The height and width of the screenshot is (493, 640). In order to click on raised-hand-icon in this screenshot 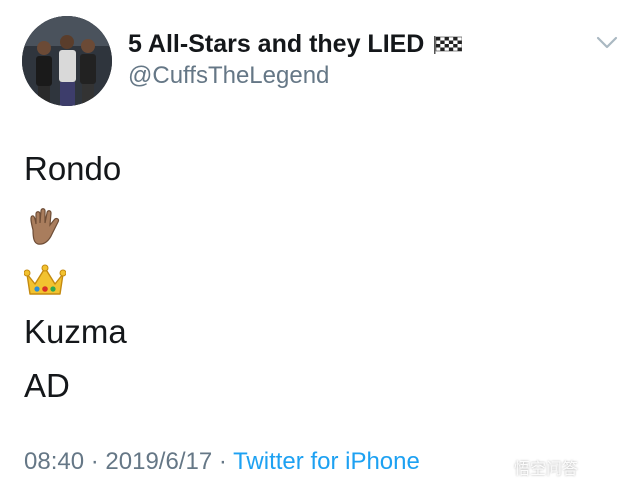, I will do `click(45, 226)`.